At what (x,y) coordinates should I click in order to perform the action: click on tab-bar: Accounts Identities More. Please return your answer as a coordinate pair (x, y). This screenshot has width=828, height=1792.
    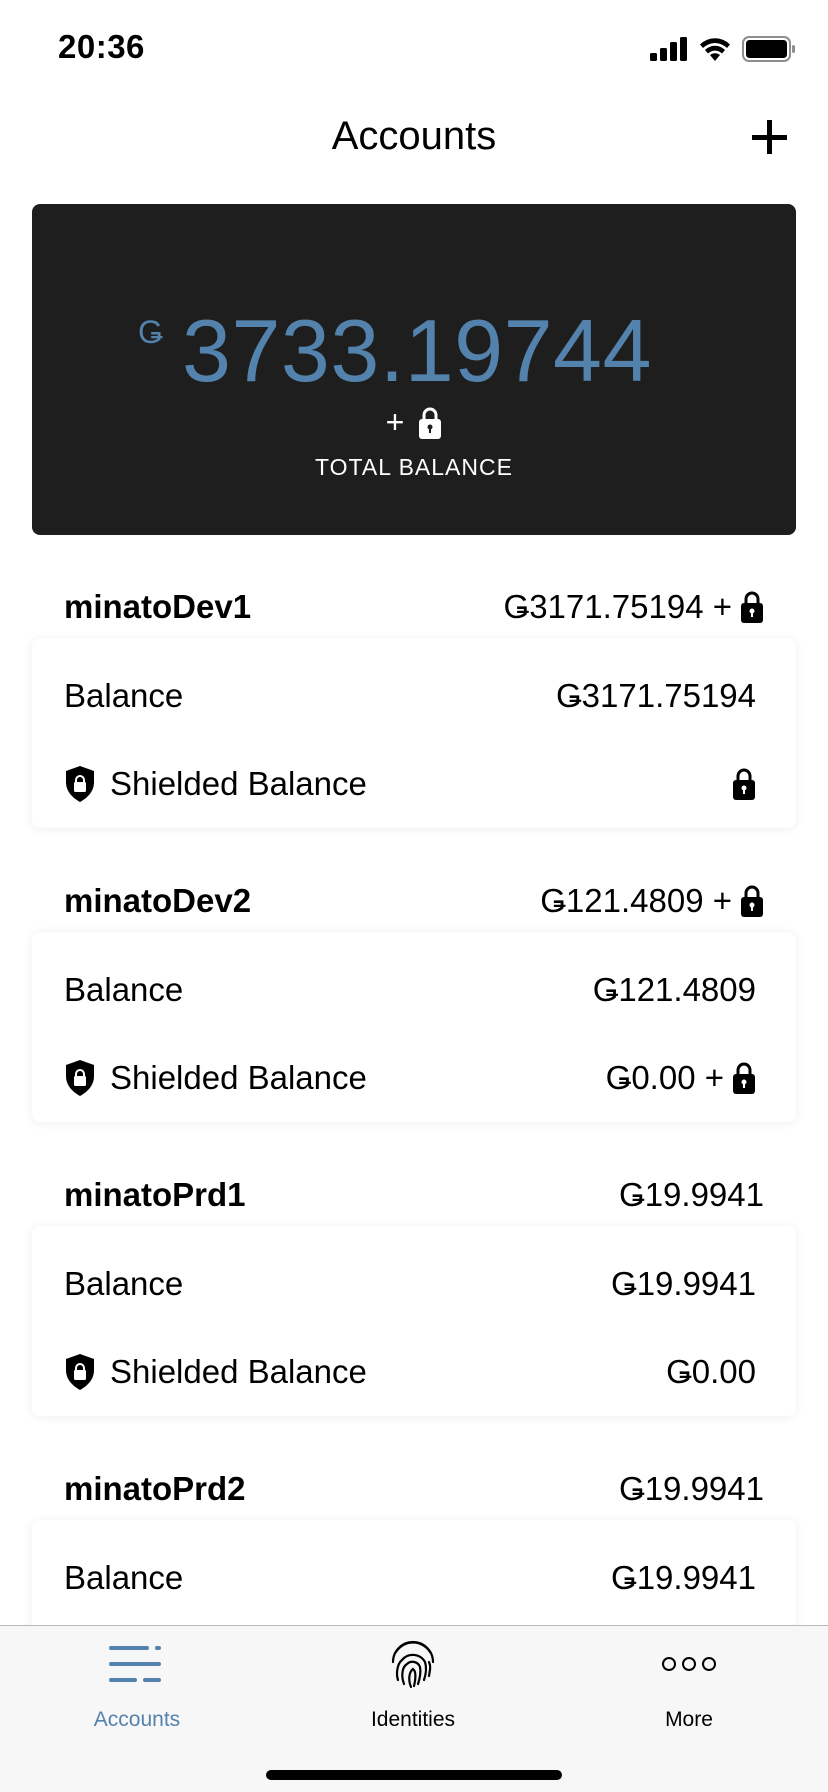
    Looking at the image, I should click on (414, 1708).